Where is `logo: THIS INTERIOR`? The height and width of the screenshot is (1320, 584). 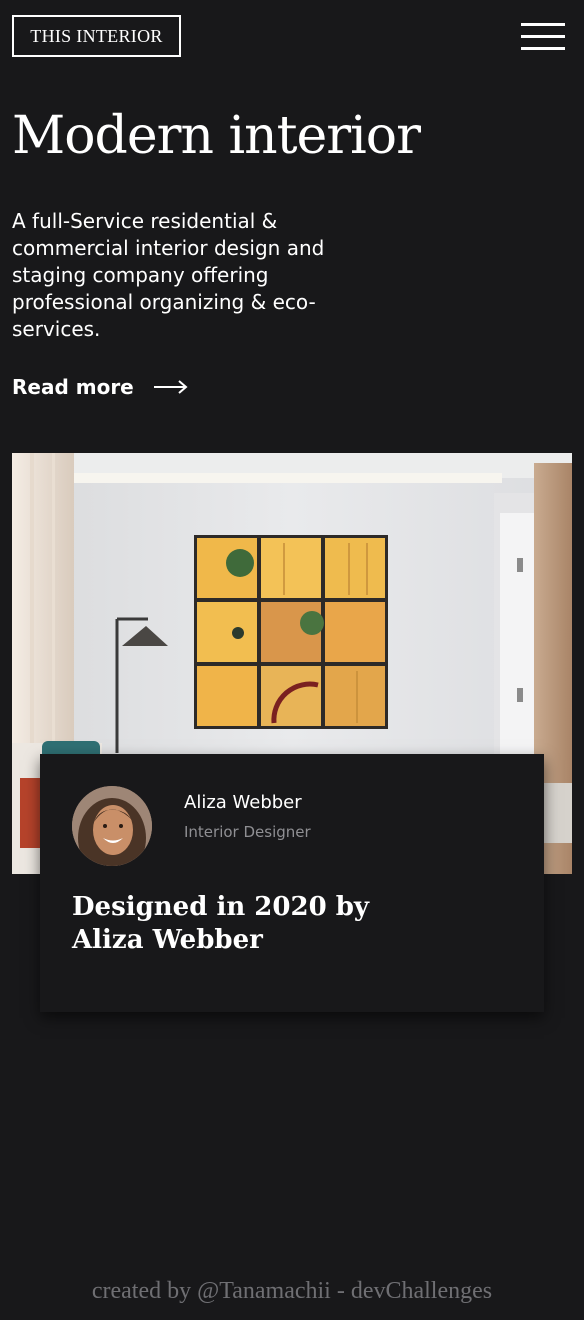
logo: THIS INTERIOR is located at coordinates (96, 36).